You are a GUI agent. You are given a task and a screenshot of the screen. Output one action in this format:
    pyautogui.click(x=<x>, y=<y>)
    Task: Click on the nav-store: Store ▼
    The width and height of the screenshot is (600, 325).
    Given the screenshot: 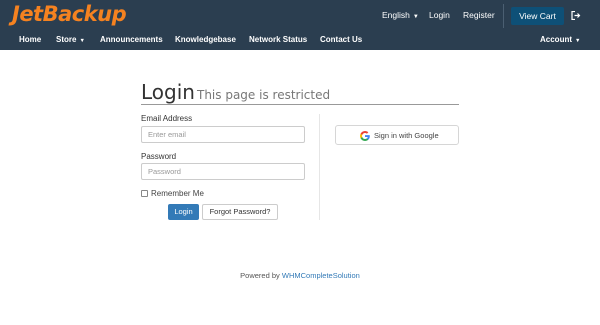 What is the action you would take?
    pyautogui.click(x=70, y=39)
    